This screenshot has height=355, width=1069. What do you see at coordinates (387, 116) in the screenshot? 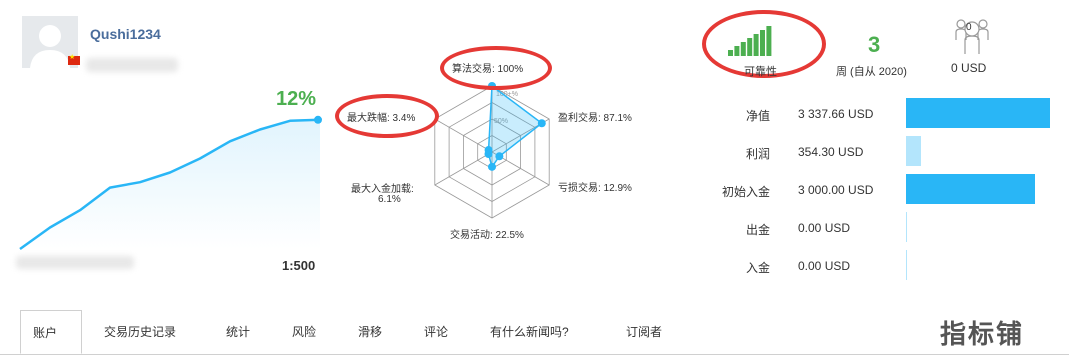
I see `highlight-drawdown` at bounding box center [387, 116].